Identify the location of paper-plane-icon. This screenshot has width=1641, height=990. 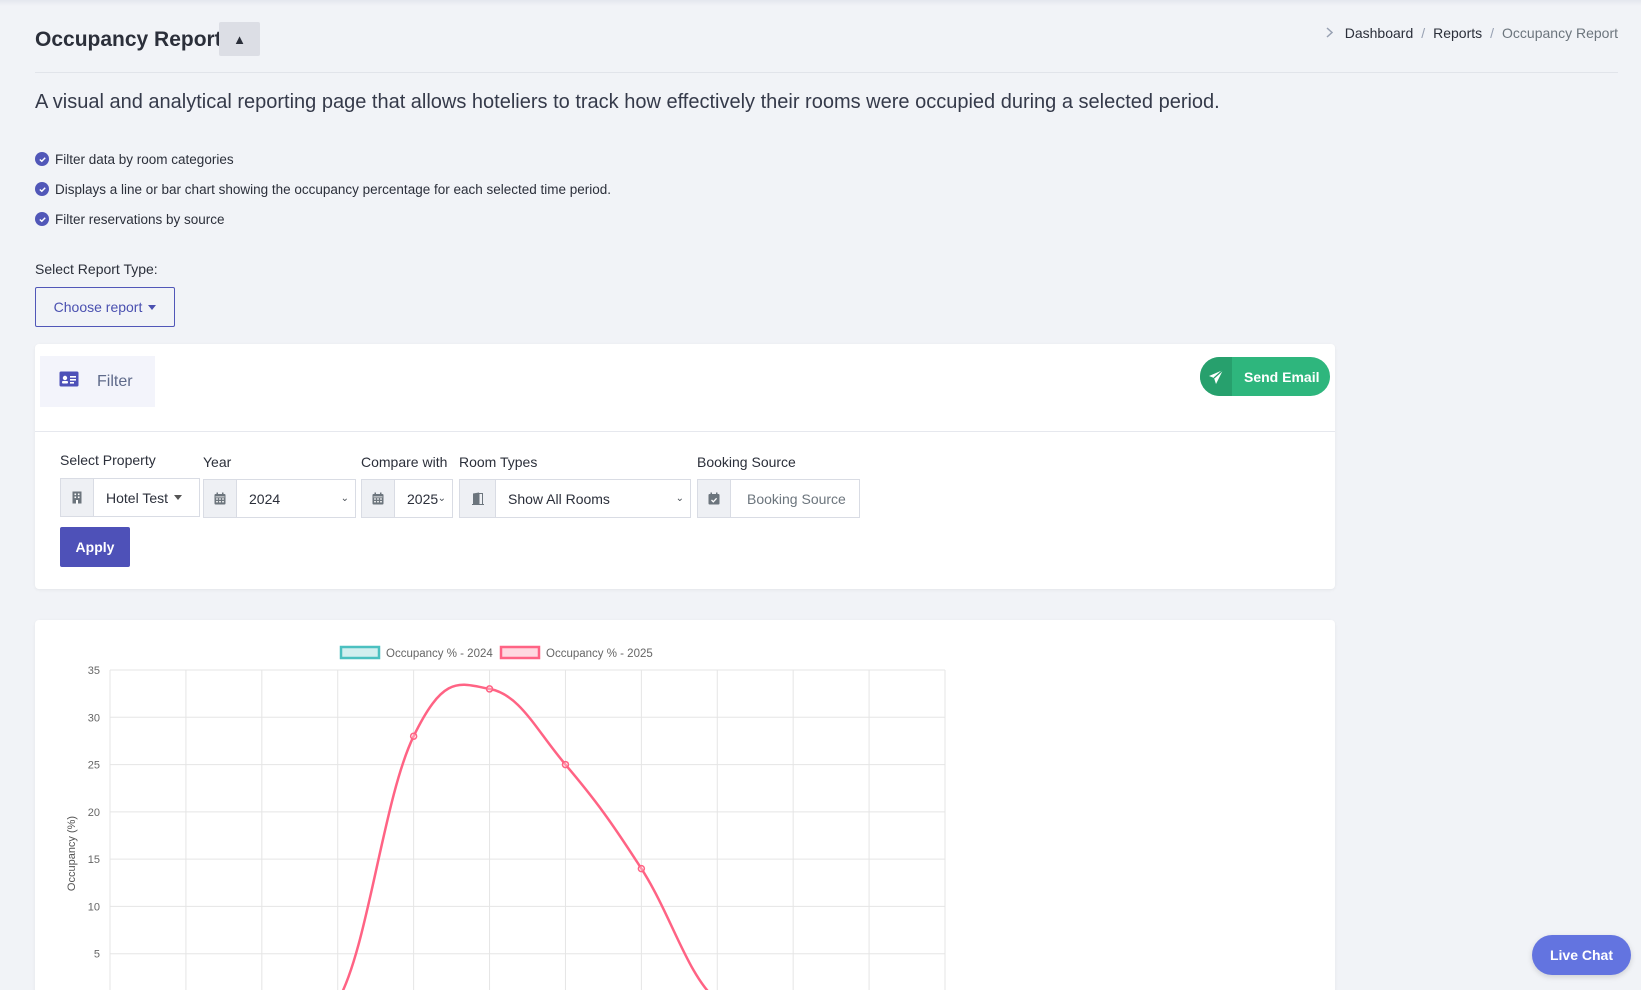
(1216, 376).